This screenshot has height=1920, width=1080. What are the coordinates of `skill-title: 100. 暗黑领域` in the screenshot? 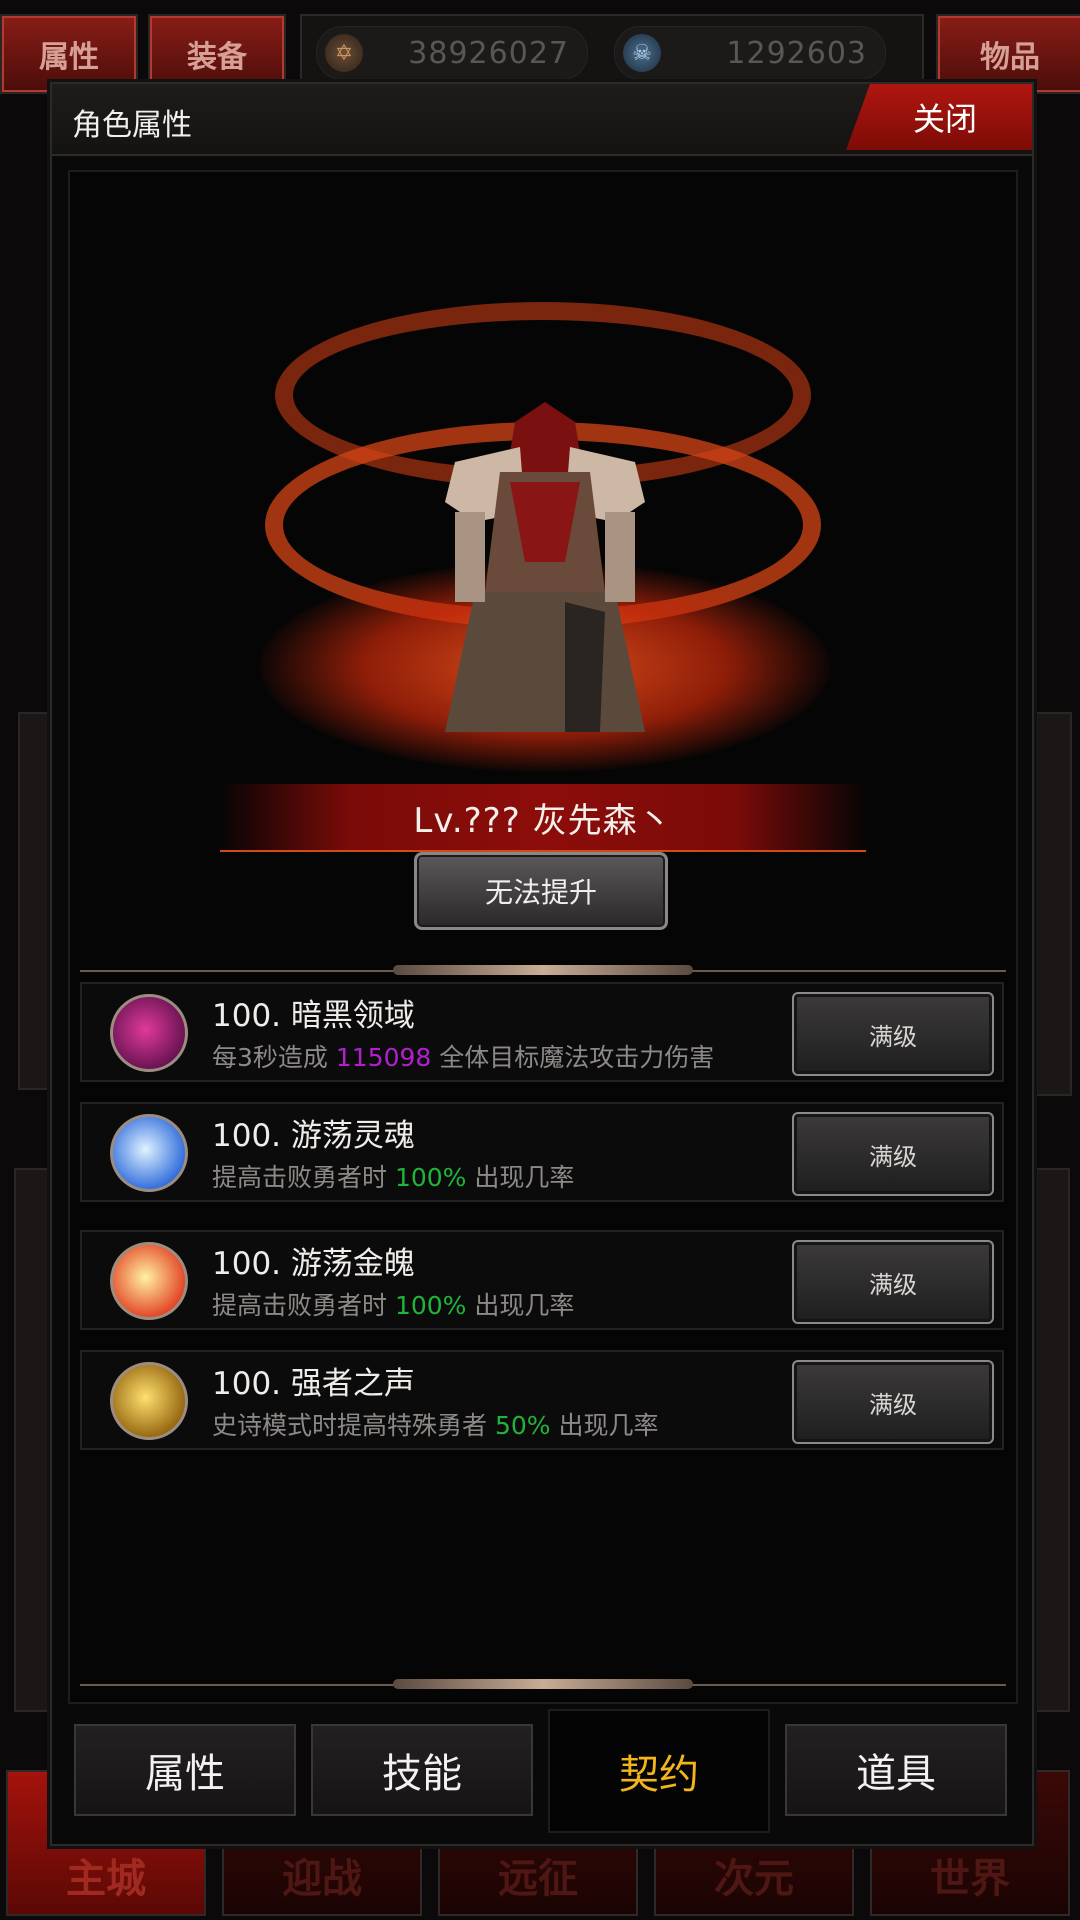 It's located at (313, 1016).